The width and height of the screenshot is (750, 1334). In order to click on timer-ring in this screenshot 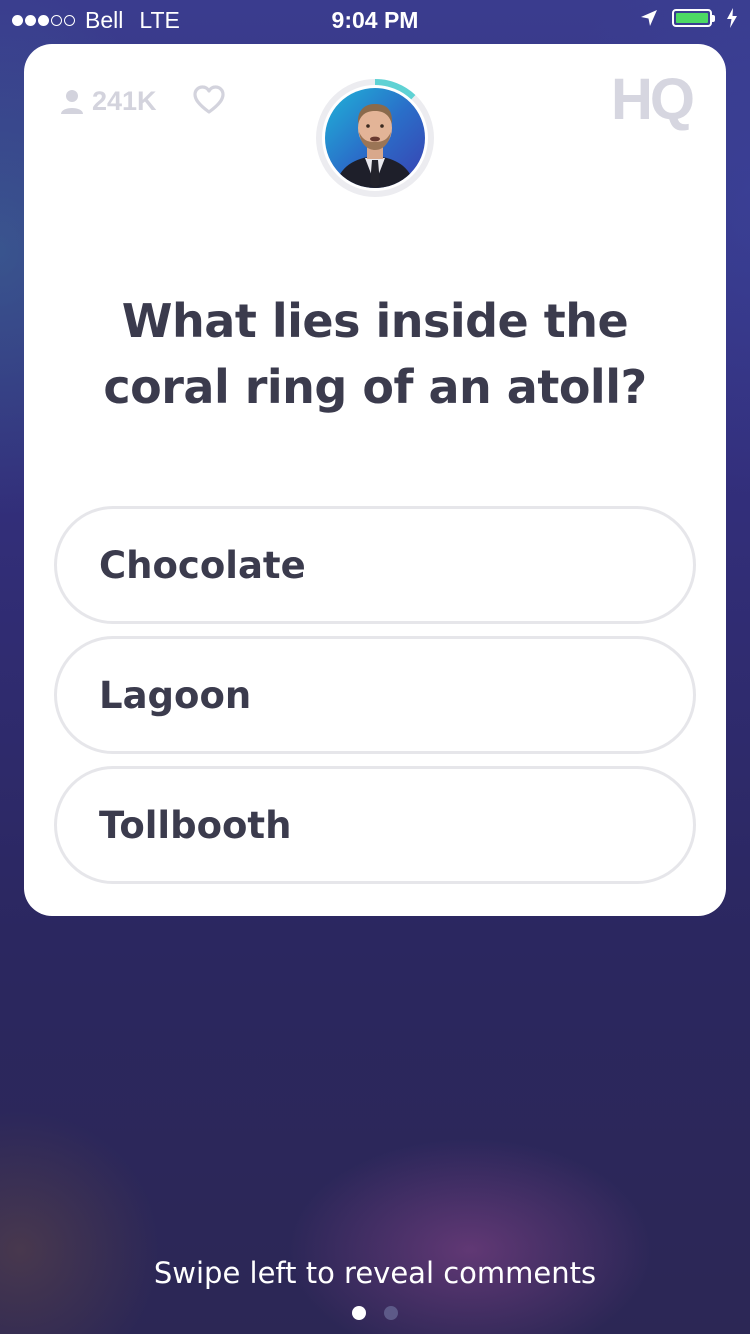, I will do `click(375, 138)`.